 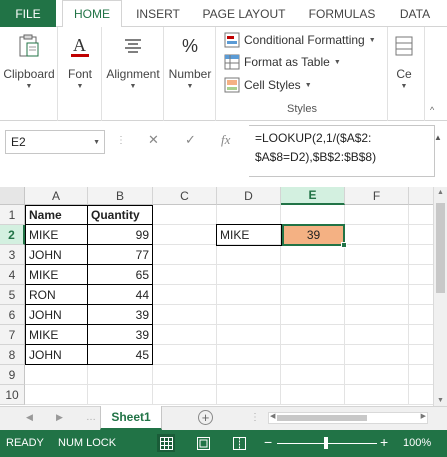 I want to click on scroll-up-icon: ▲, so click(x=440, y=192).